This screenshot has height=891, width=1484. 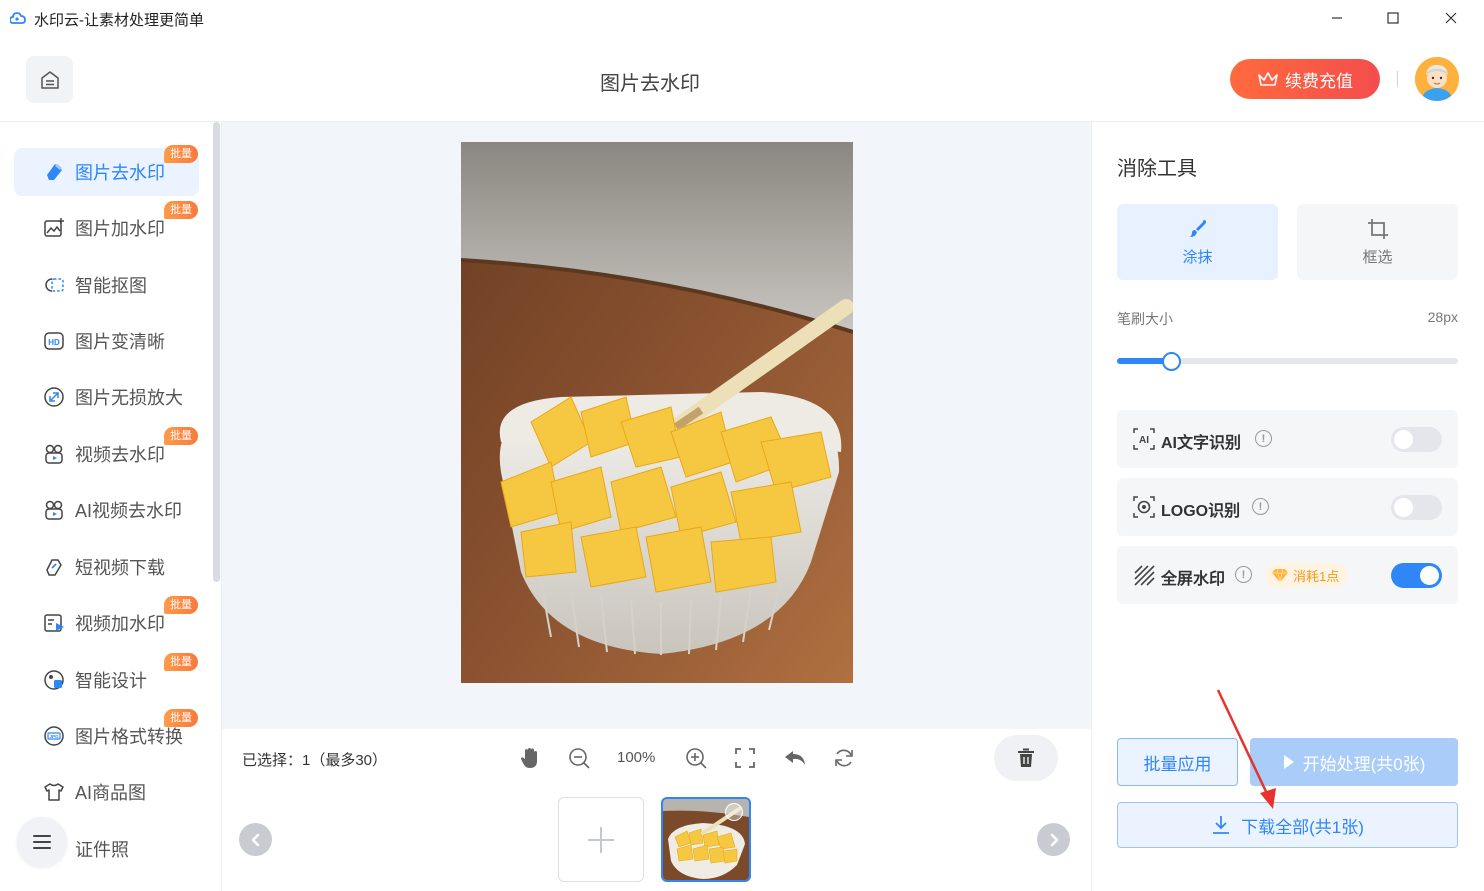 I want to click on ai-video-icon, so click(x=54, y=510).